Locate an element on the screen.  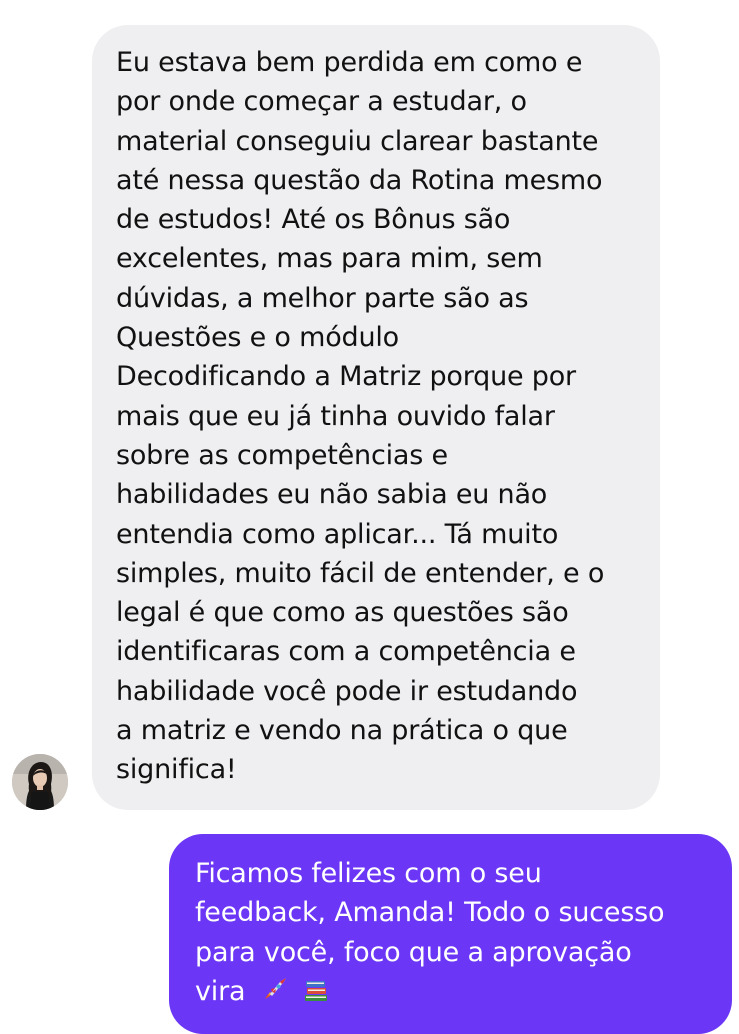
message-line: identificaras com a competência e is located at coordinates (346, 652).